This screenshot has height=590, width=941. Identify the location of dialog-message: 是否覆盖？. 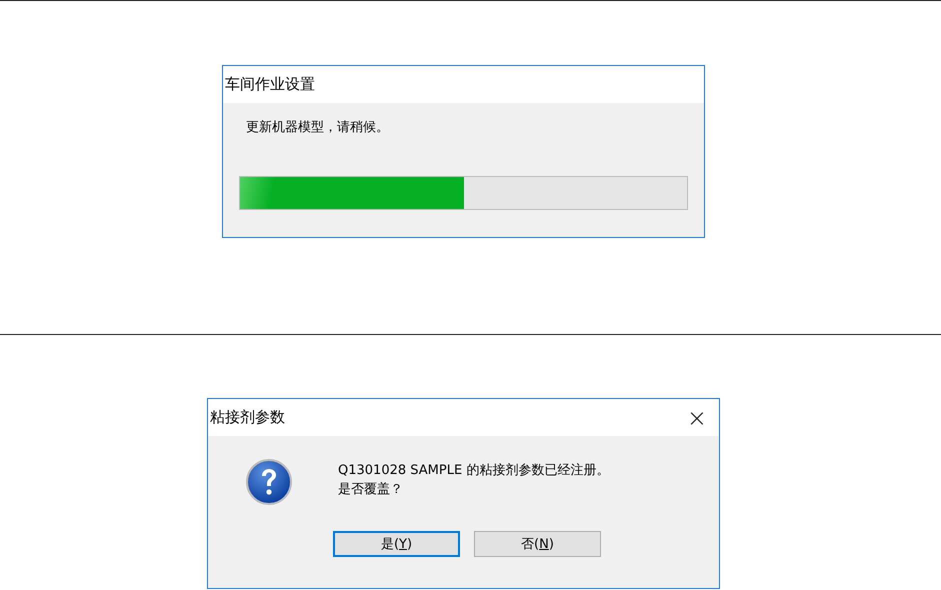
(371, 490).